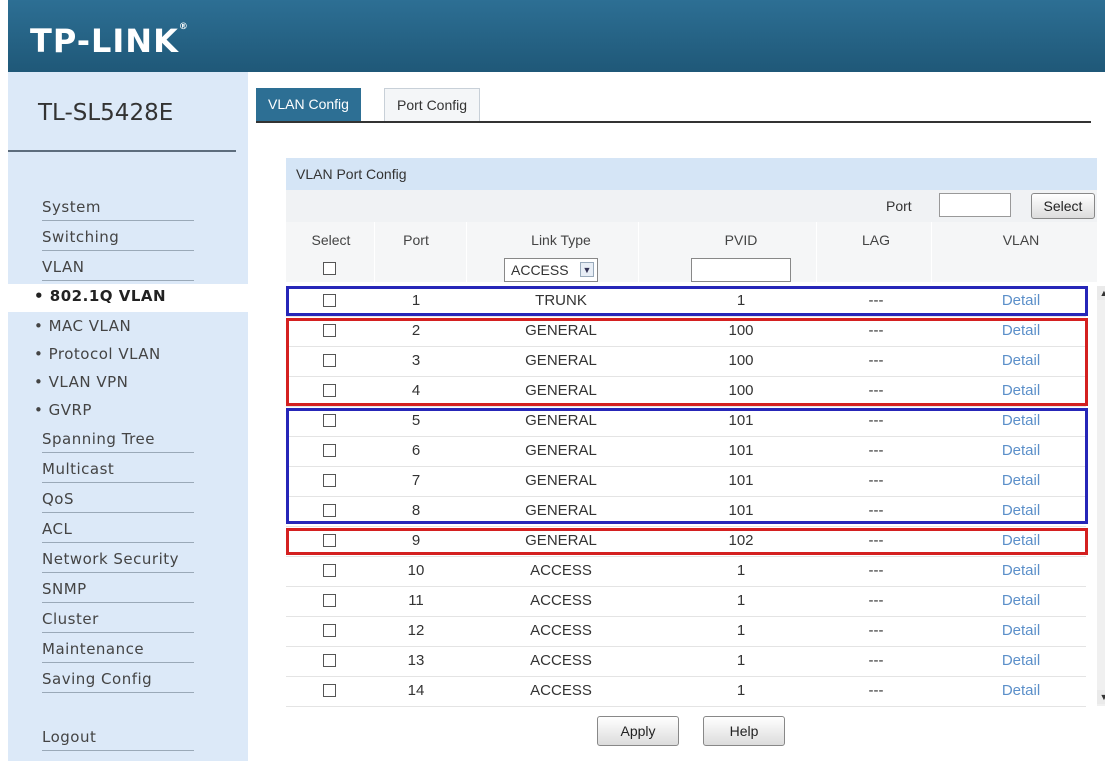  What do you see at coordinates (1101, 496) in the screenshot?
I see `table-scrollbar: ▲ ▼` at bounding box center [1101, 496].